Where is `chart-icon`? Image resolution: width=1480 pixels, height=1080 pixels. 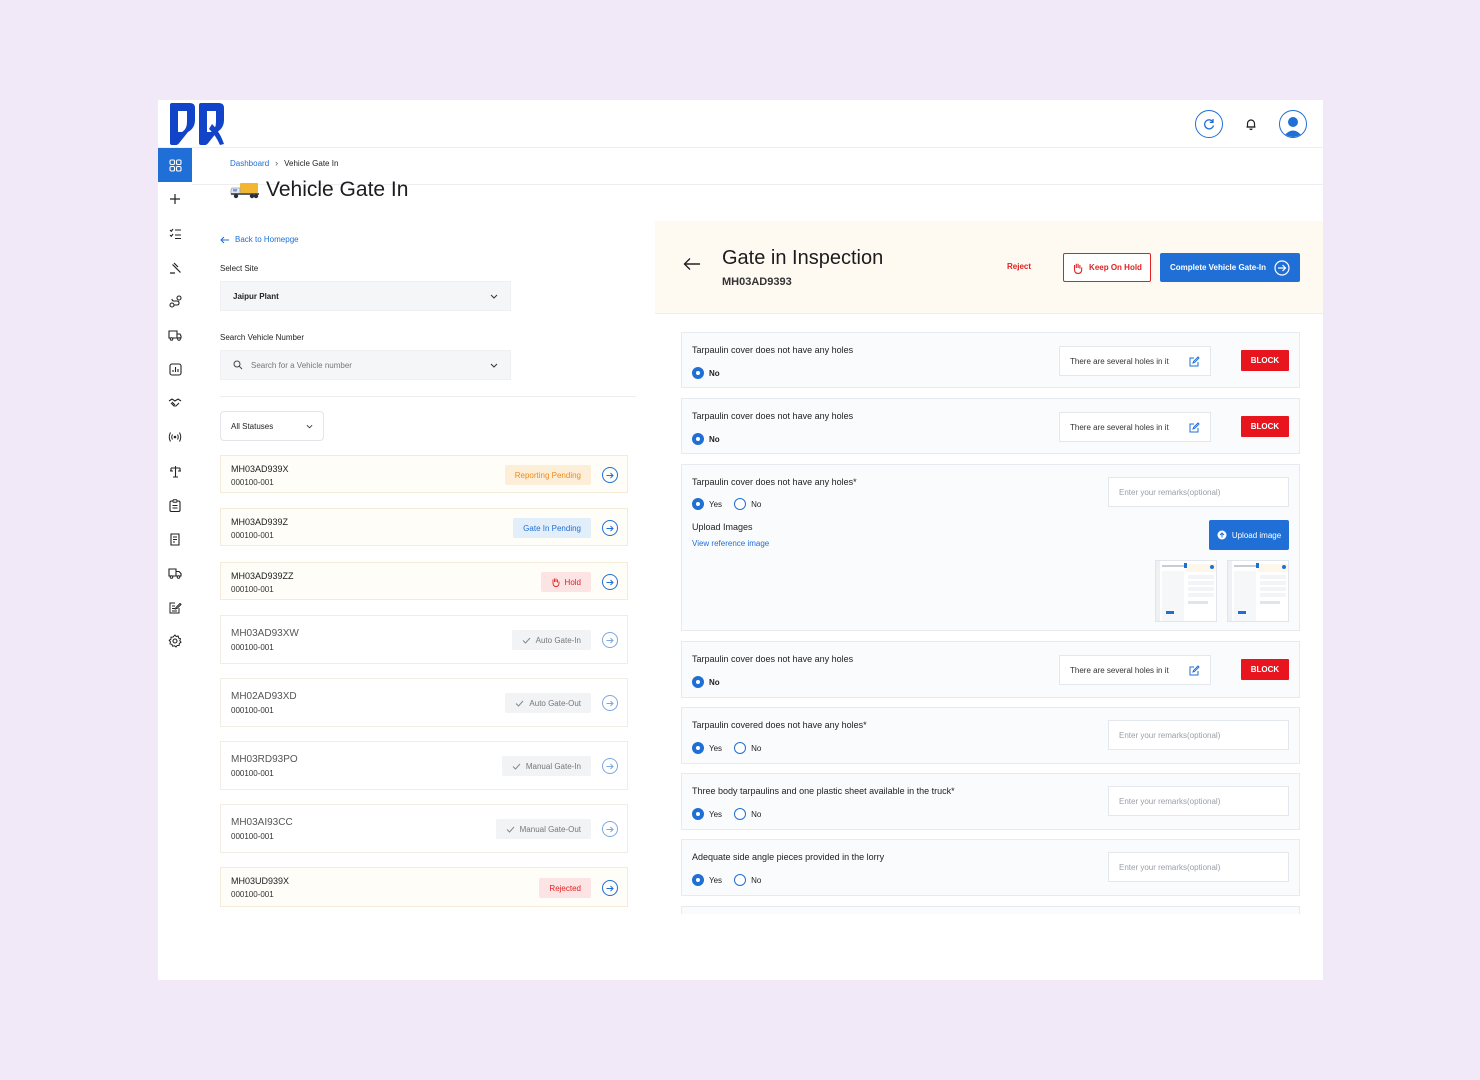
chart-icon is located at coordinates (175, 369).